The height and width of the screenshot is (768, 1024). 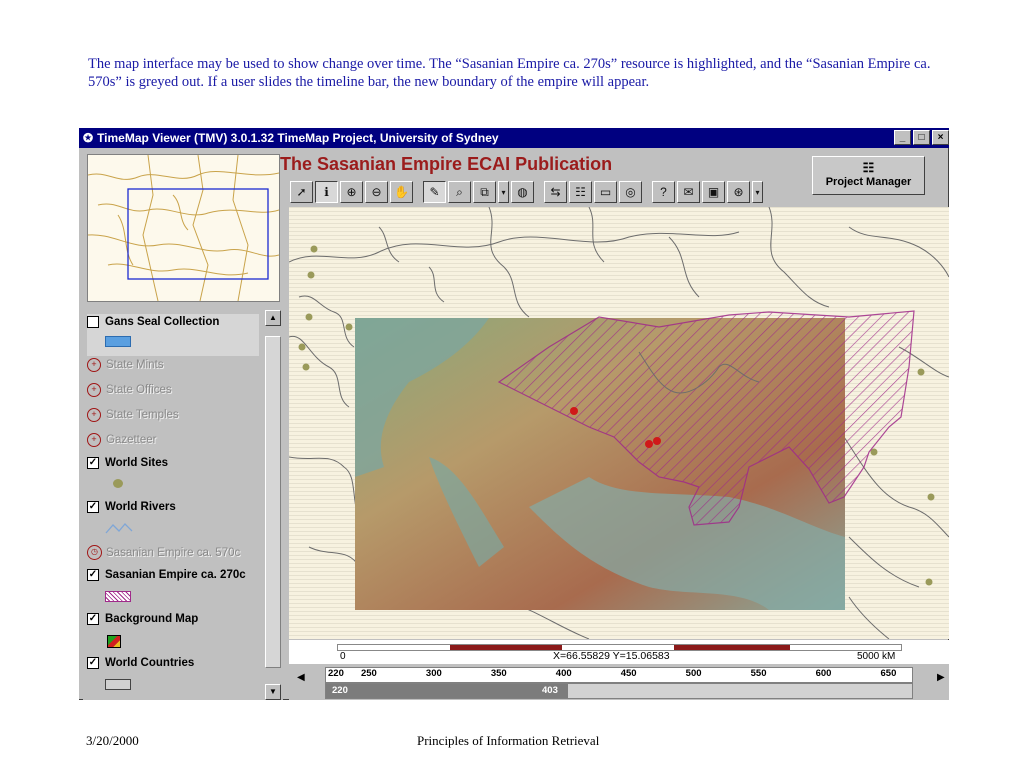 What do you see at coordinates (688, 192) in the screenshot?
I see `open-folder-icon: ✉` at bounding box center [688, 192].